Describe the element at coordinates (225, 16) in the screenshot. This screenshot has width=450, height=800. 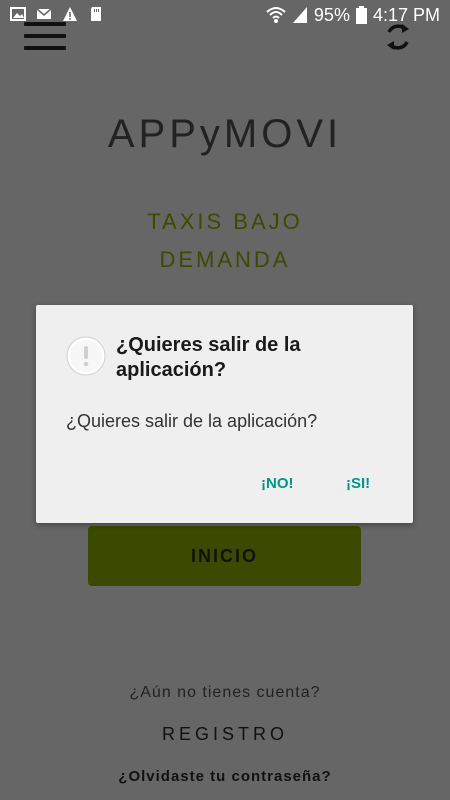
I see `status-bar: 95% 4:17 PM` at that location.